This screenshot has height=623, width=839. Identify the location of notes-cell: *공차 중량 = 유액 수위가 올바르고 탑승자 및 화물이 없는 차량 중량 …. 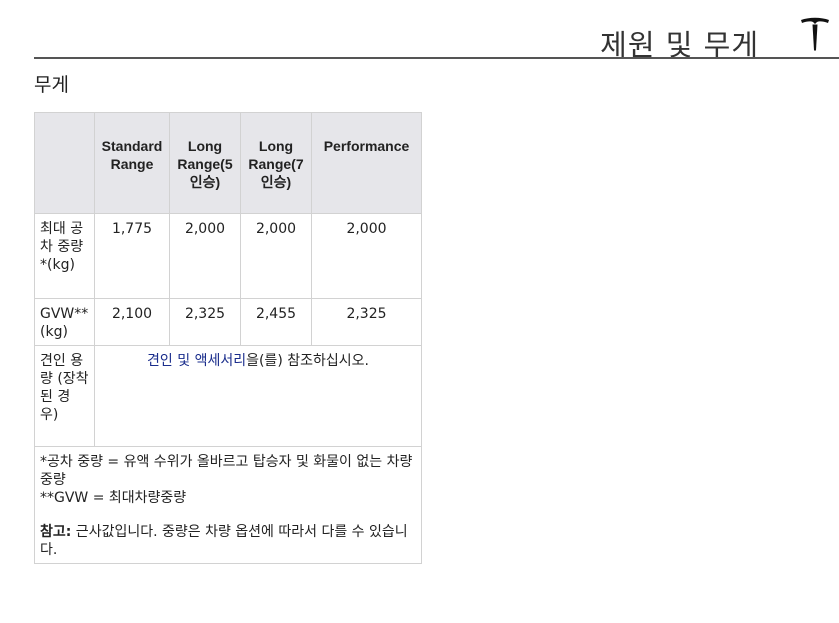
(228, 505).